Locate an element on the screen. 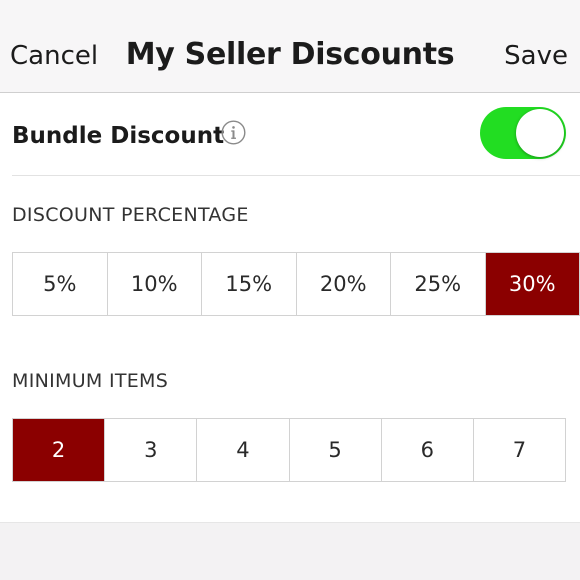 The height and width of the screenshot is (580, 580). discount-percentage-option: 20% is located at coordinates (342, 284).